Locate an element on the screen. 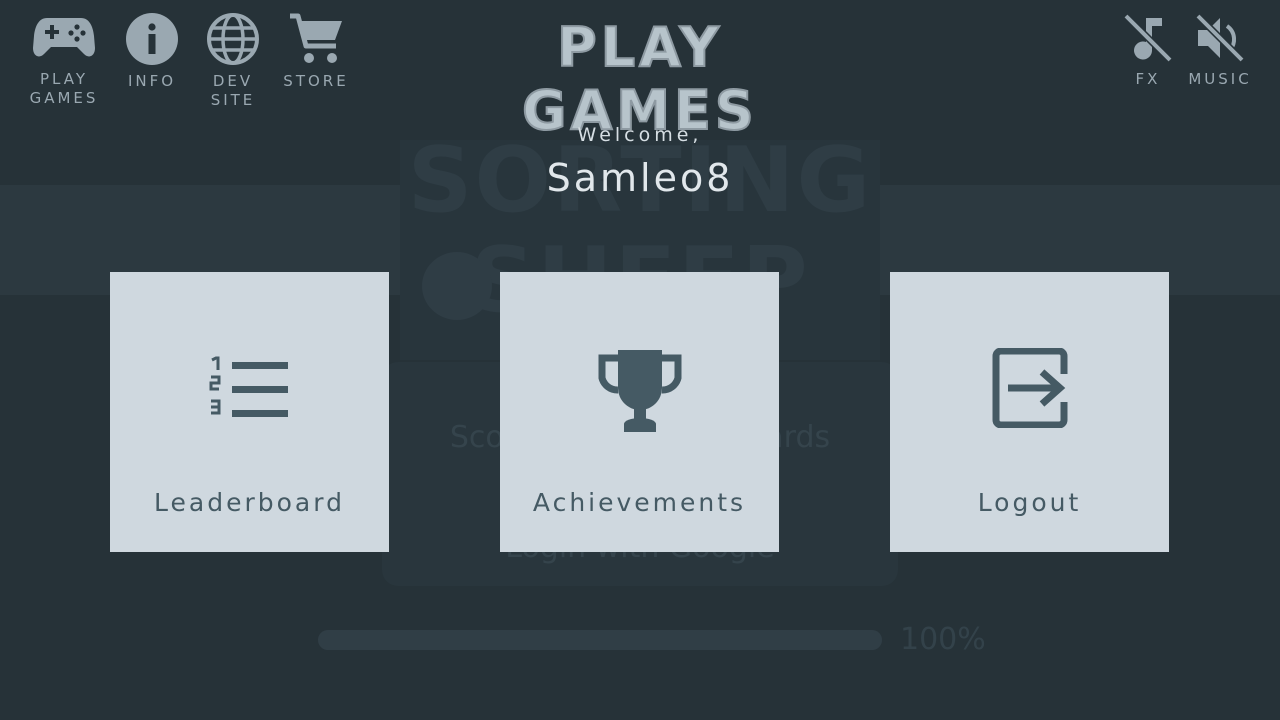  leaderboard-label: Leaderboard is located at coordinates (249, 502).